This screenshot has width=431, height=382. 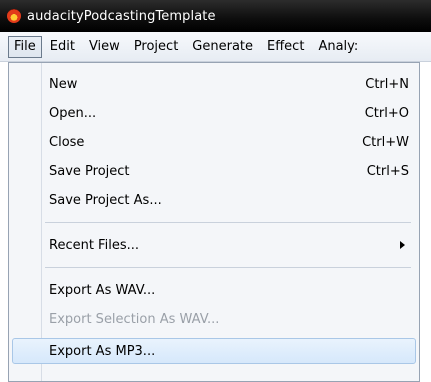 What do you see at coordinates (387, 84) in the screenshot?
I see `menu-item-shortcut: Ctrl+N` at bounding box center [387, 84].